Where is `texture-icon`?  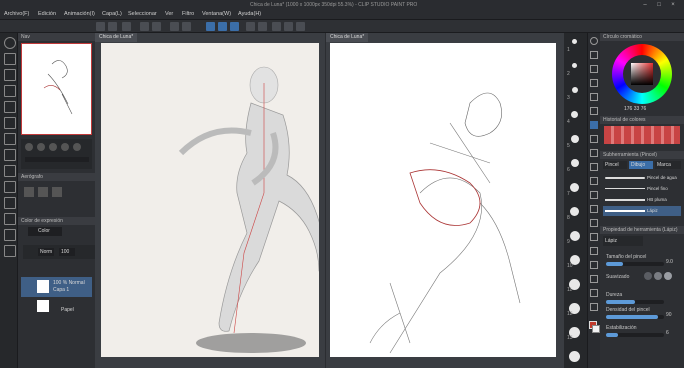
texture-icon is located at coordinates (57, 192).